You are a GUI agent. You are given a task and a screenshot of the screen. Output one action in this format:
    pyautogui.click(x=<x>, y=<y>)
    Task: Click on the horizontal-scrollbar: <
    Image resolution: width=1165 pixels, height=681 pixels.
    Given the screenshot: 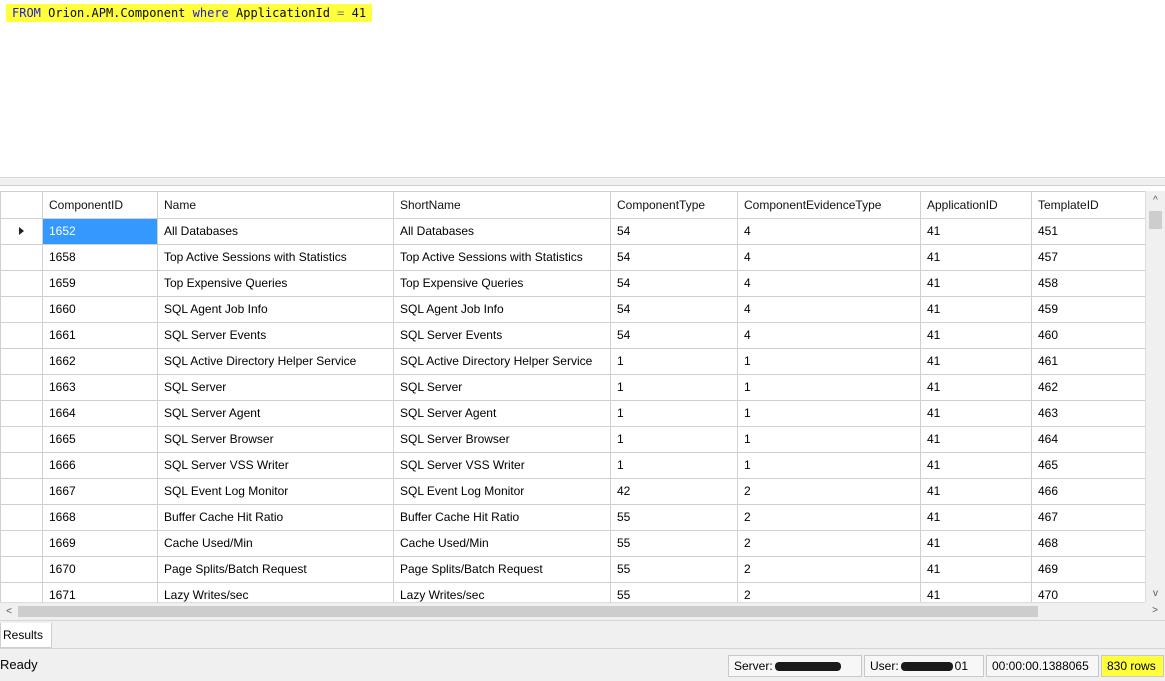 What is the action you would take?
    pyautogui.click(x=572, y=611)
    